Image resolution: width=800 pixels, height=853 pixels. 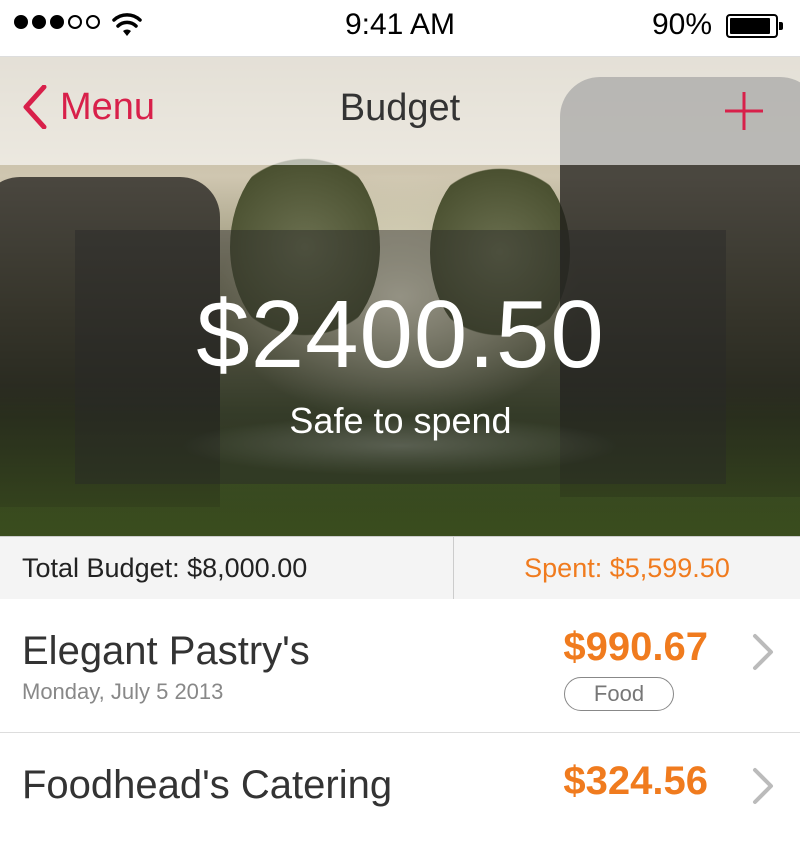 I want to click on safe-to-spend-caption: Safe to spend, so click(x=400, y=420).